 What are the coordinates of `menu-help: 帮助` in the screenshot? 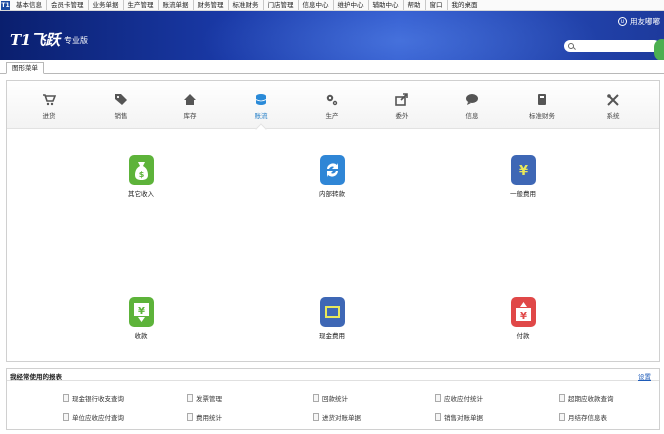 It's located at (415, 5).